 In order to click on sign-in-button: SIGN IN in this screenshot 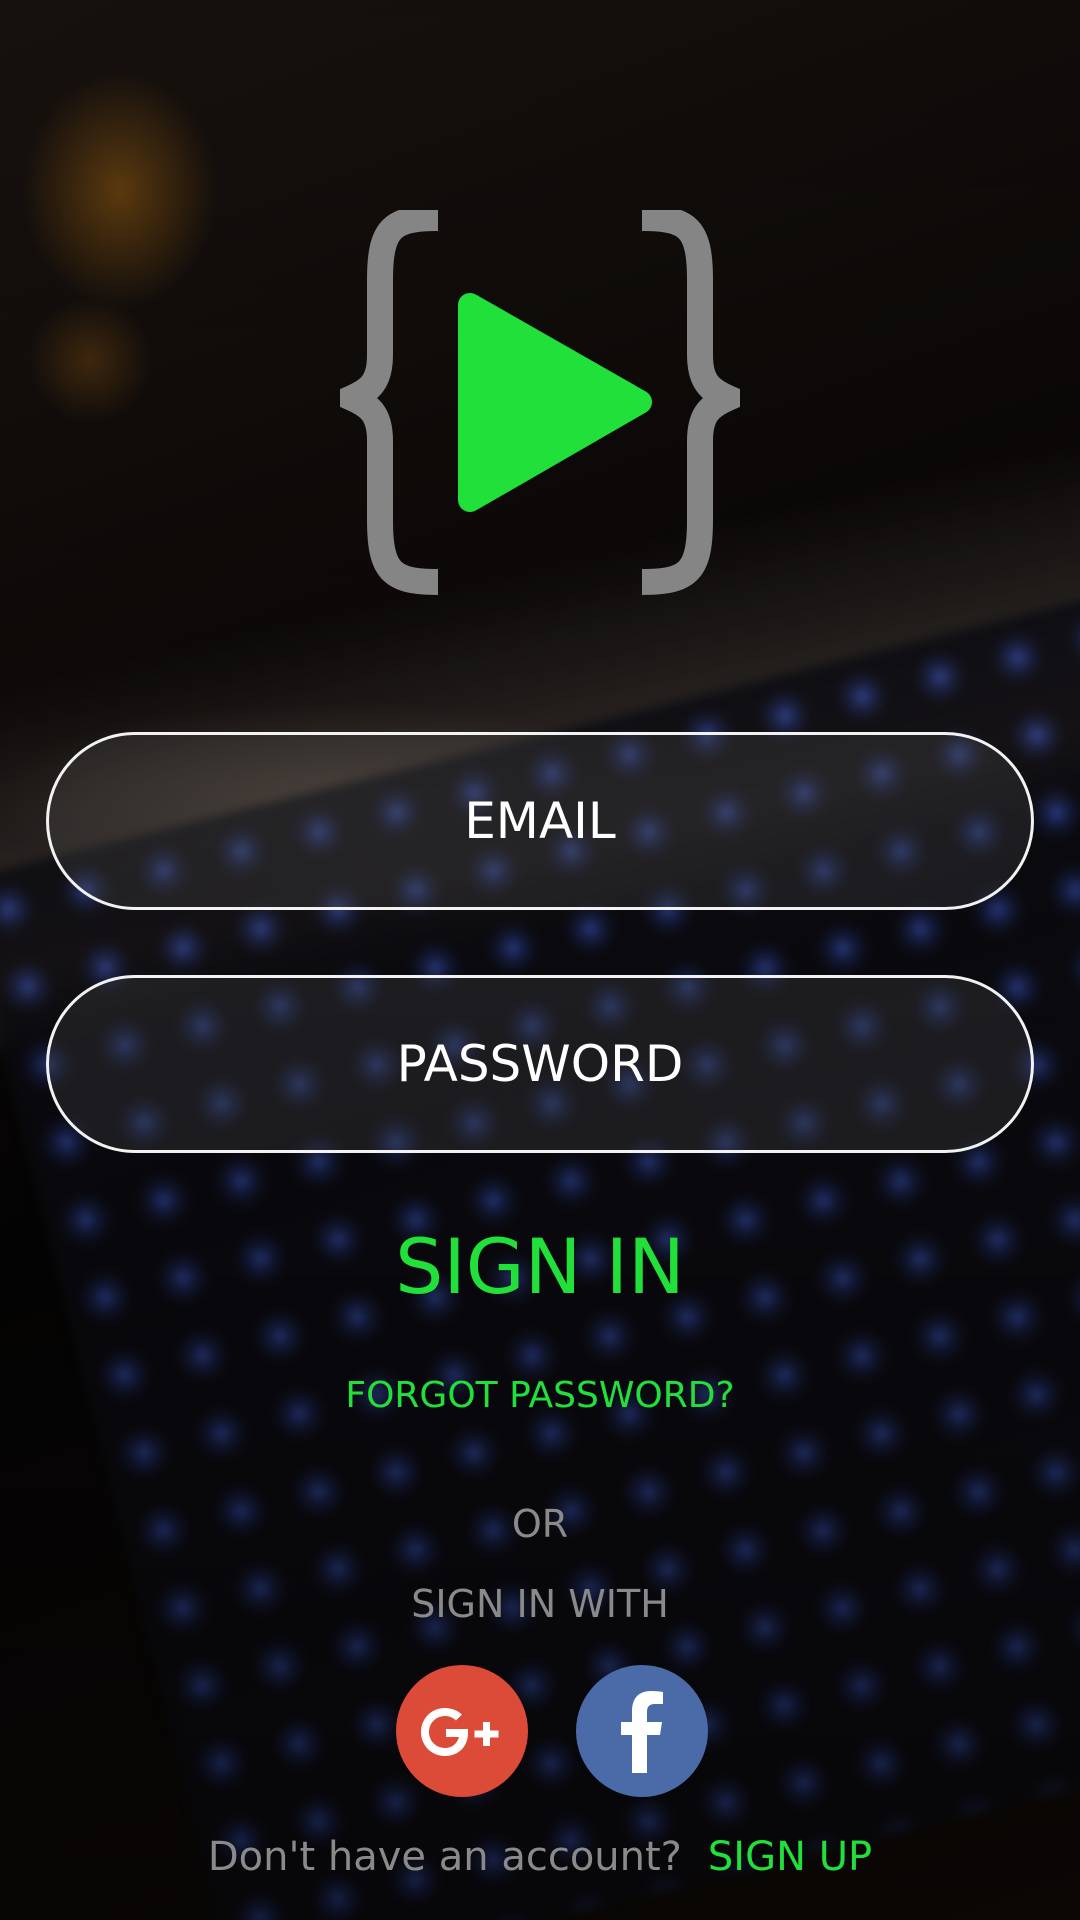, I will do `click(540, 1267)`.